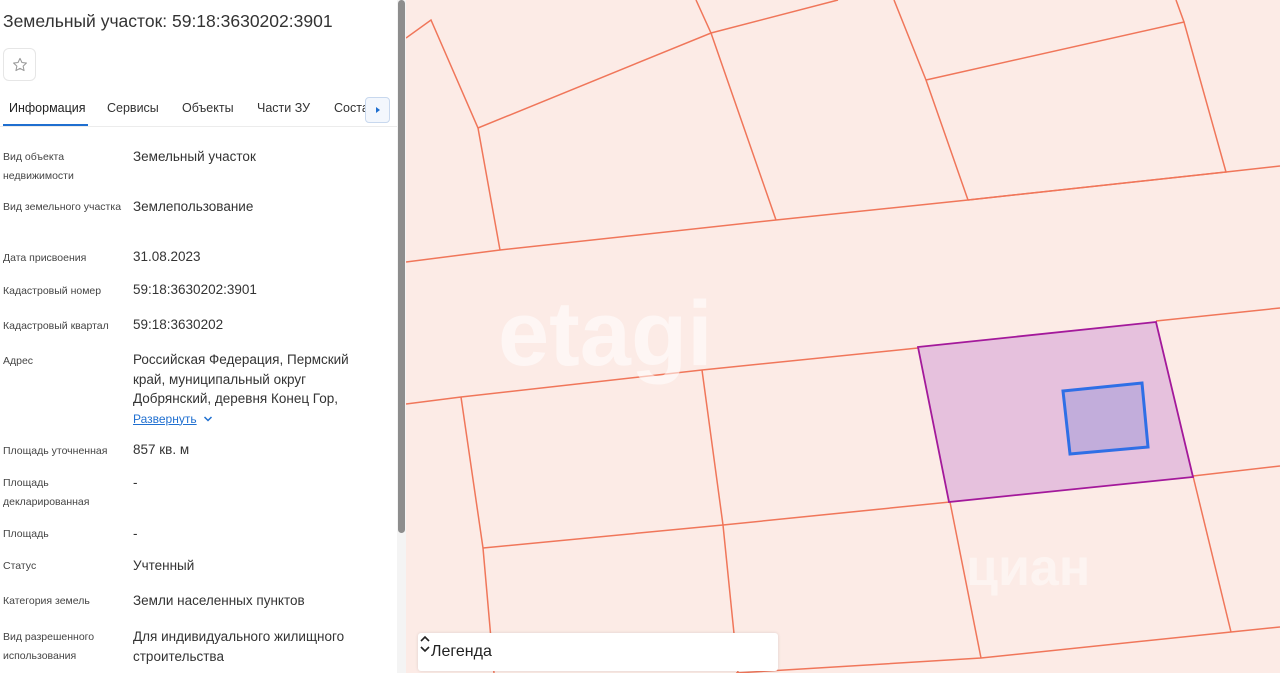 The image size is (1280, 673). What do you see at coordinates (45, 125) in the screenshot?
I see `active-tab-indicator` at bounding box center [45, 125].